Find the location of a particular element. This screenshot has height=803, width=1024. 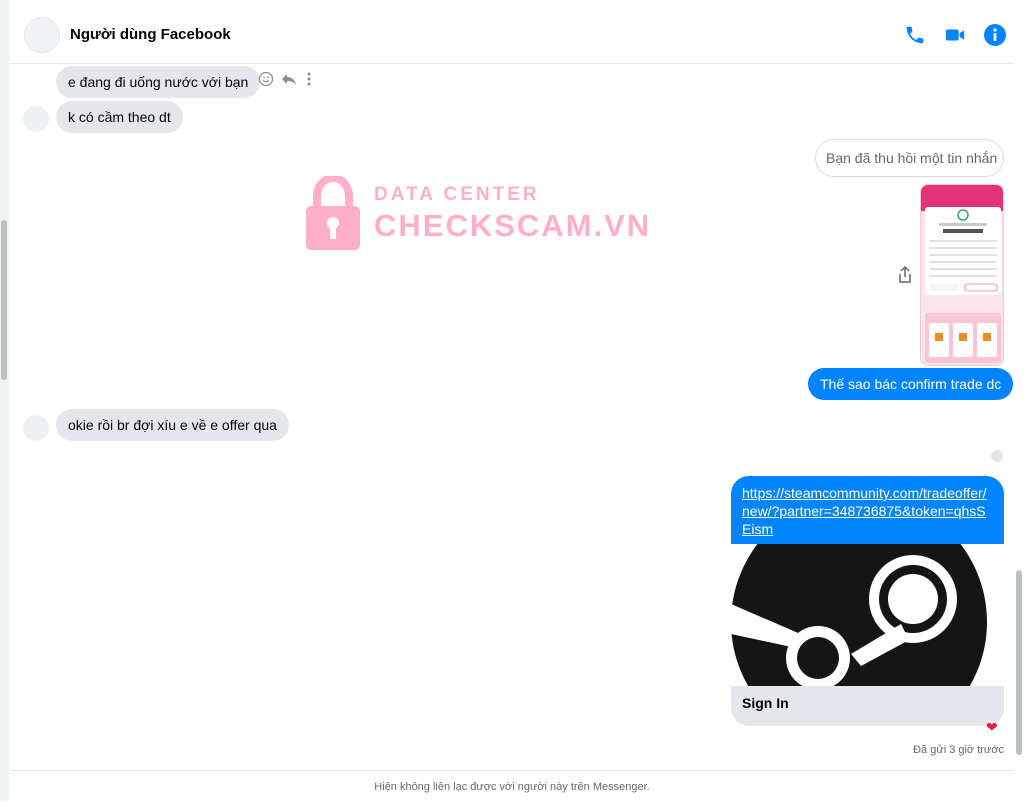

left-scroll-thumb is located at coordinates (4, 300).